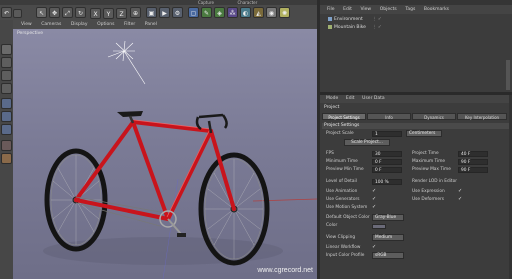 This screenshot has width=512, height=279. I want to click on model-mode-icon, so click(6, 62).